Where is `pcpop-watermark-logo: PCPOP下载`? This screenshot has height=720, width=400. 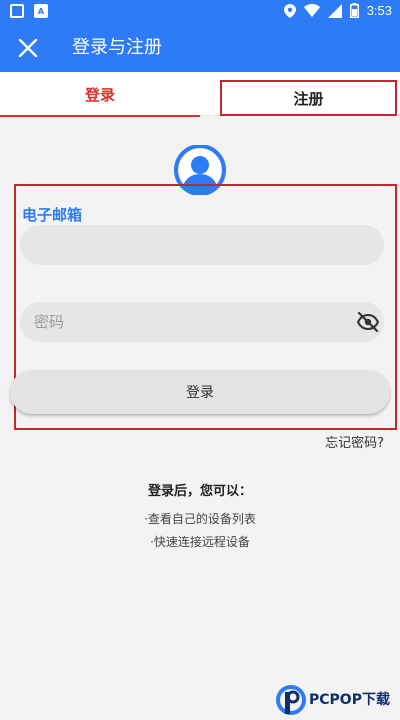 pcpop-watermark-logo: PCPOP下载 is located at coordinates (333, 700).